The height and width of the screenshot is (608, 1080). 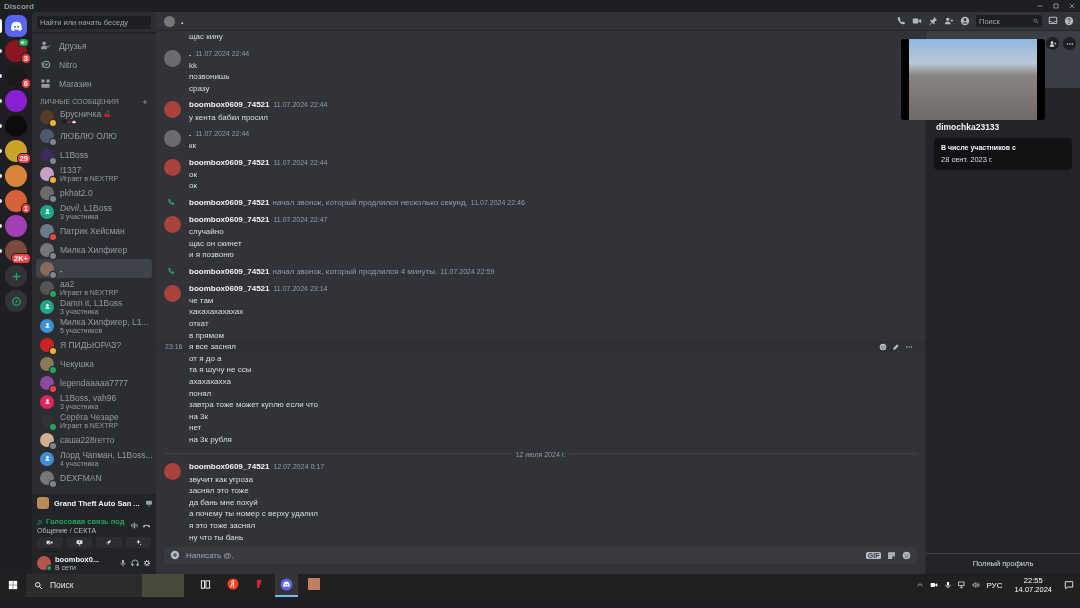 What do you see at coordinates (145, 101) in the screenshot?
I see `add-dm-button` at bounding box center [145, 101].